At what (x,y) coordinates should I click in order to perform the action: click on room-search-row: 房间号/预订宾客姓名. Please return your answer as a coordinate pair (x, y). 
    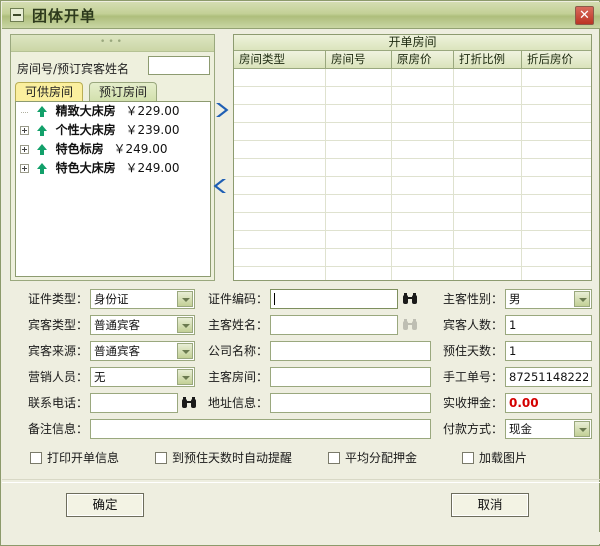
    Looking at the image, I should click on (112, 68).